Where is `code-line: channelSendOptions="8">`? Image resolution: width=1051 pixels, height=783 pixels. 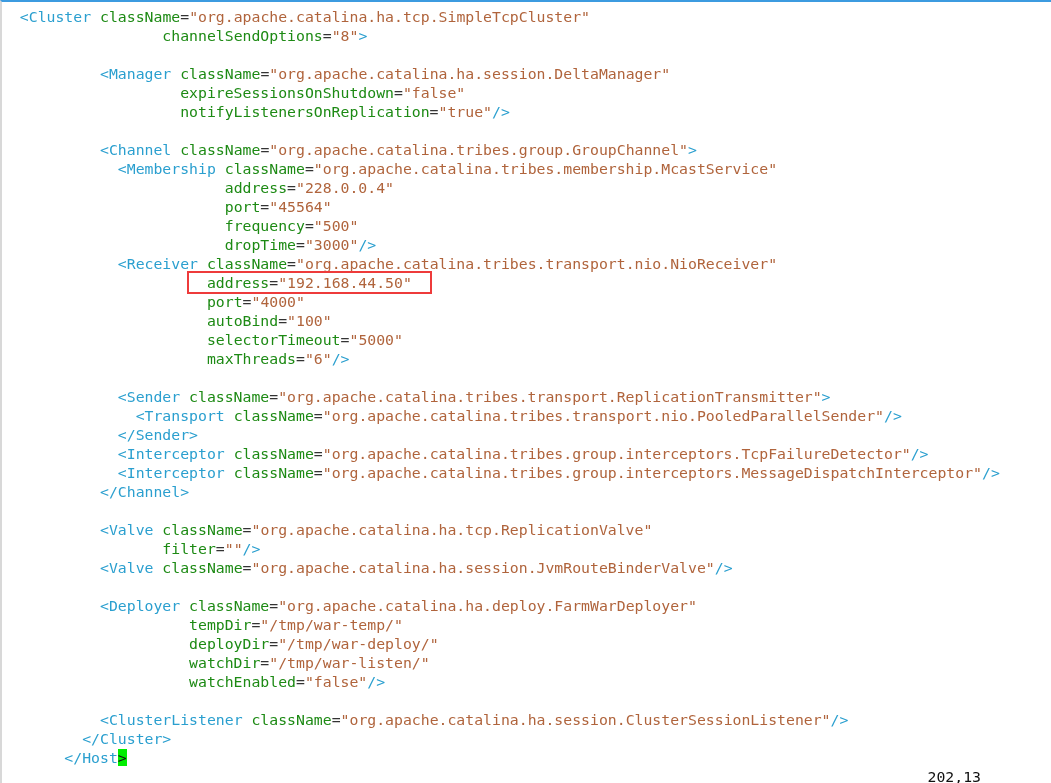
code-line: channelSendOptions="8"> is located at coordinates (265, 35).